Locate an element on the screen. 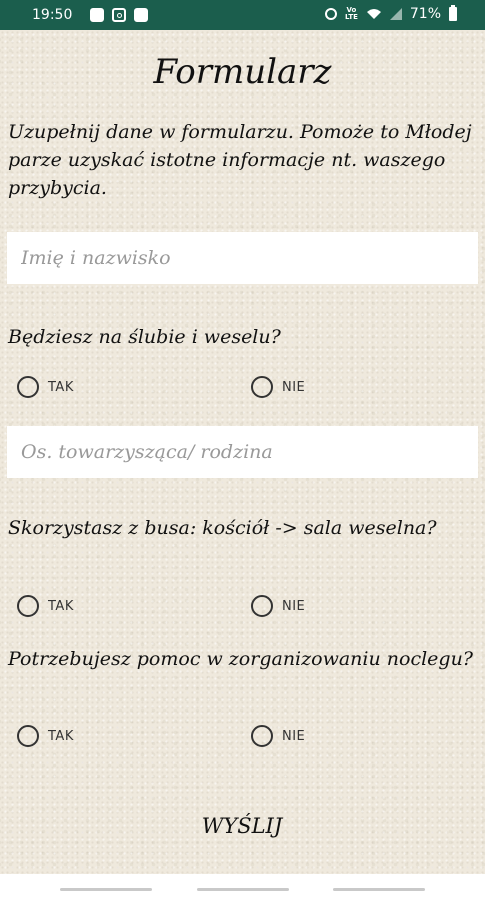  attendance-yes-radio: TAK is located at coordinates (45, 387).